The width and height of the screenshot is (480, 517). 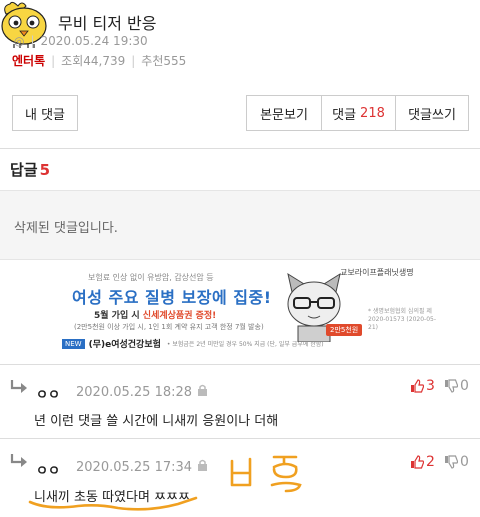 I want to click on comment-toolbar: 내 댓글 본문보기 댓글 218 댓글쓰기, so click(x=240, y=115).